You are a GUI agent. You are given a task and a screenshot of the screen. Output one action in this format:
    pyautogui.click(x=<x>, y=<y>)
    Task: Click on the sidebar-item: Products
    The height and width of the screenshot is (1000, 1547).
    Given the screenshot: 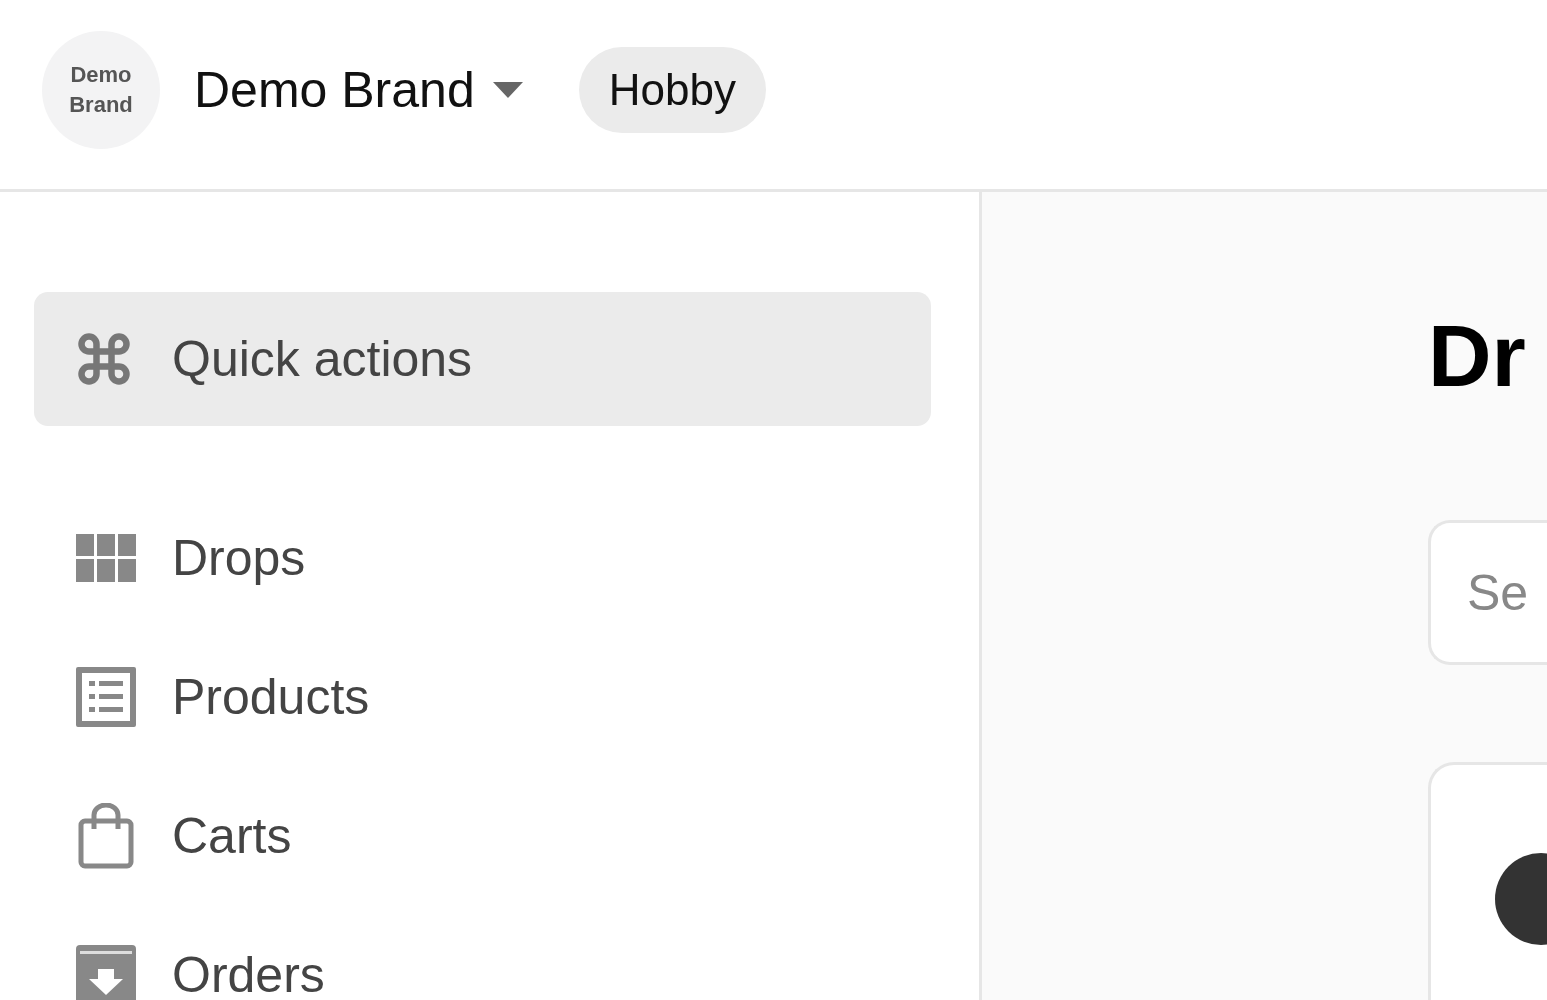 What is the action you would take?
    pyautogui.click(x=503, y=696)
    